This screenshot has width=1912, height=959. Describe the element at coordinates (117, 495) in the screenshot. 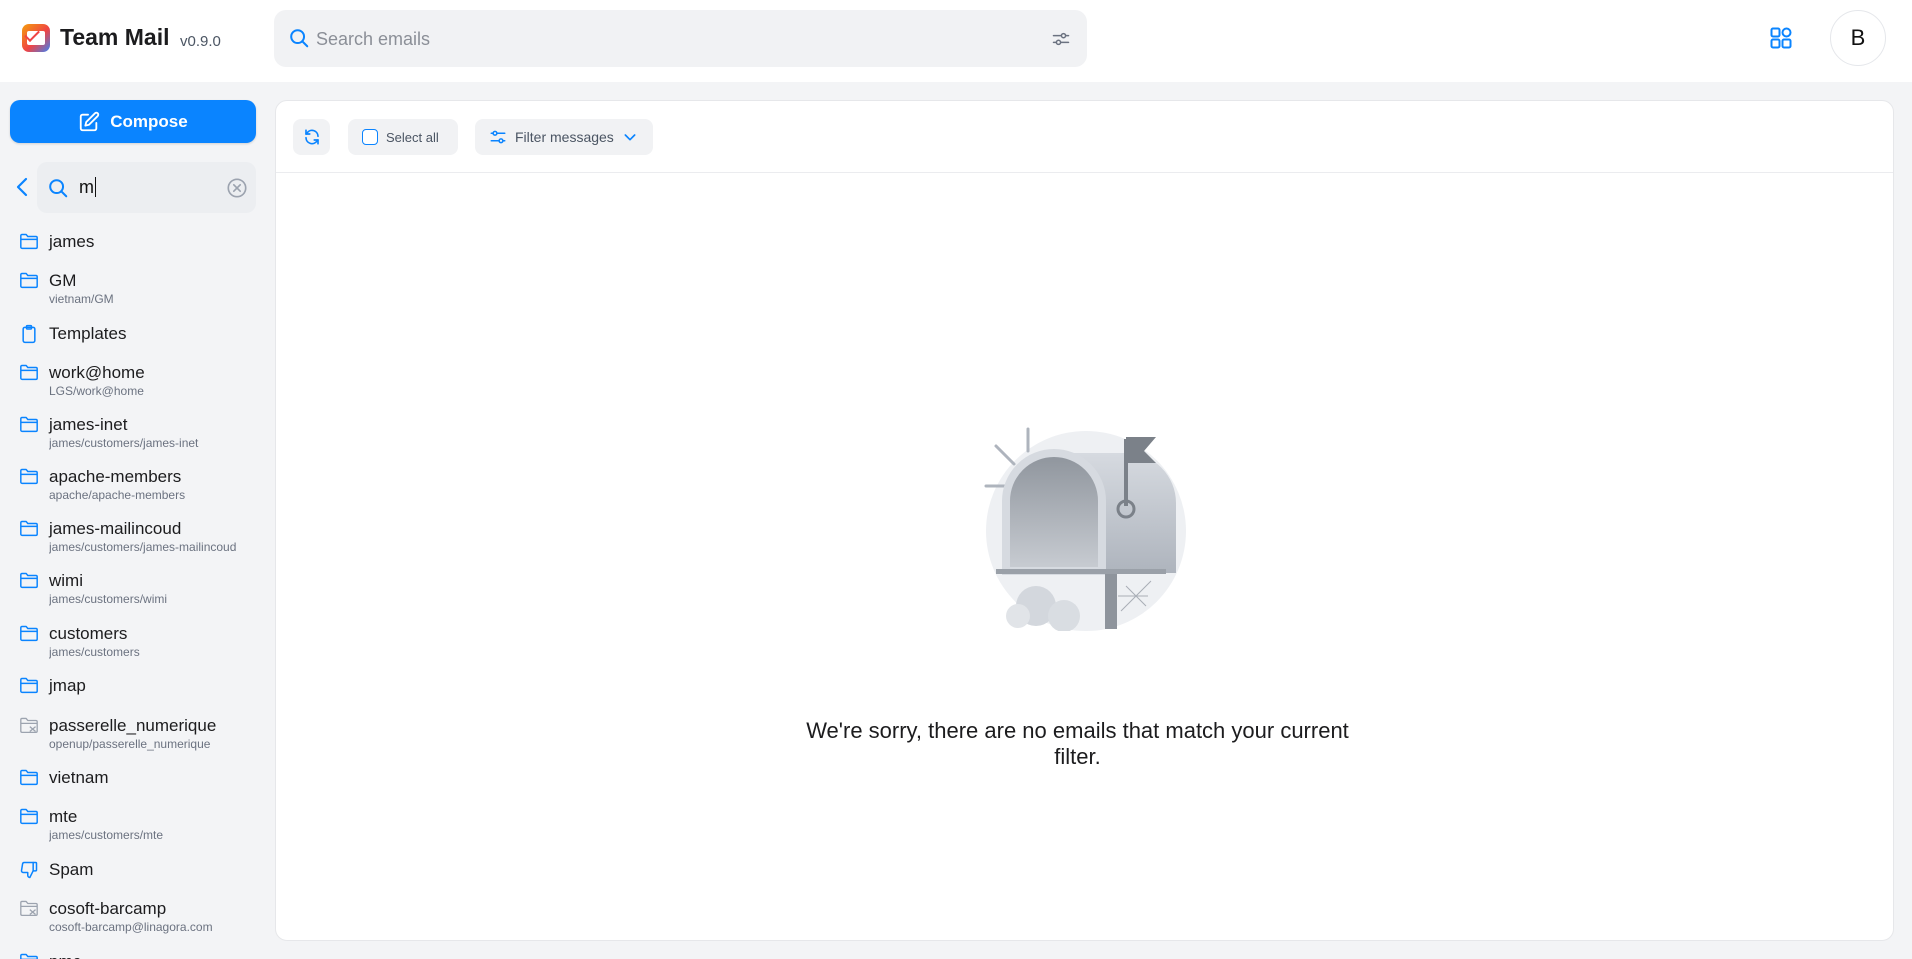

I see `folder-path: apache/apache-members` at that location.